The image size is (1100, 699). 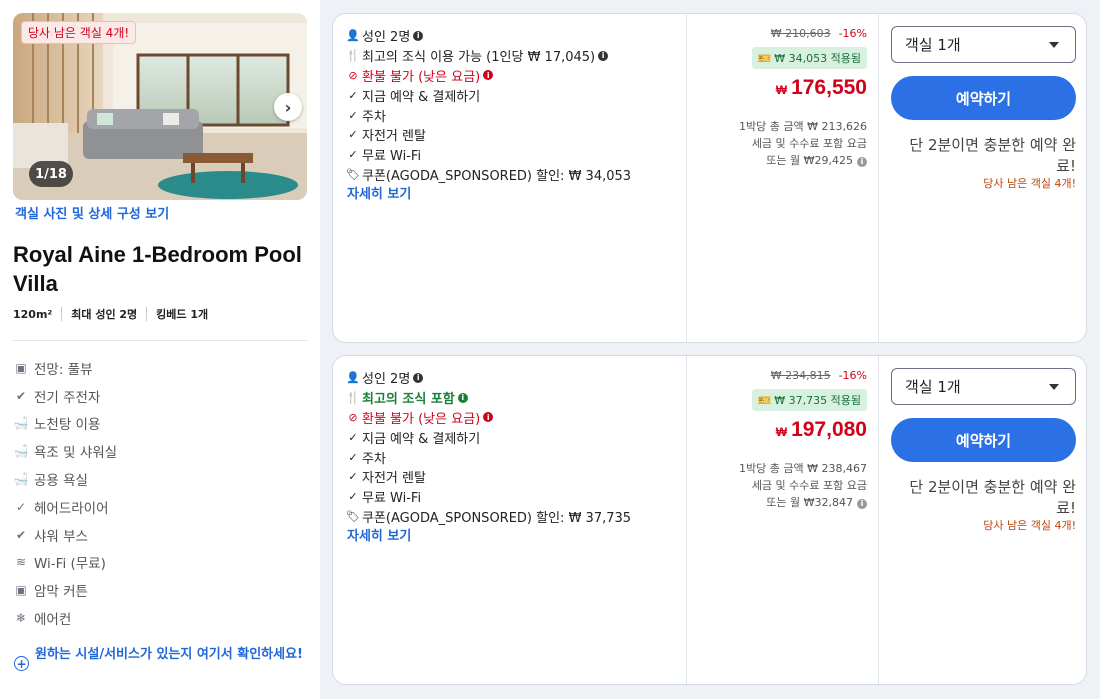 I want to click on price: ₩176,550, so click(x=821, y=88).